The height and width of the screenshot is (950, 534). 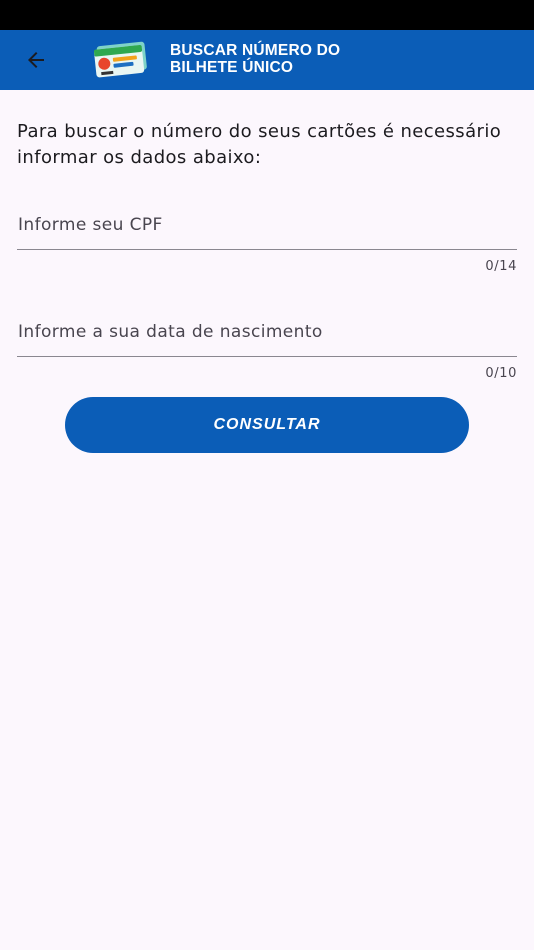 What do you see at coordinates (232, 67) in the screenshot?
I see `page-title-line-2: BILHETE ÚNICO` at bounding box center [232, 67].